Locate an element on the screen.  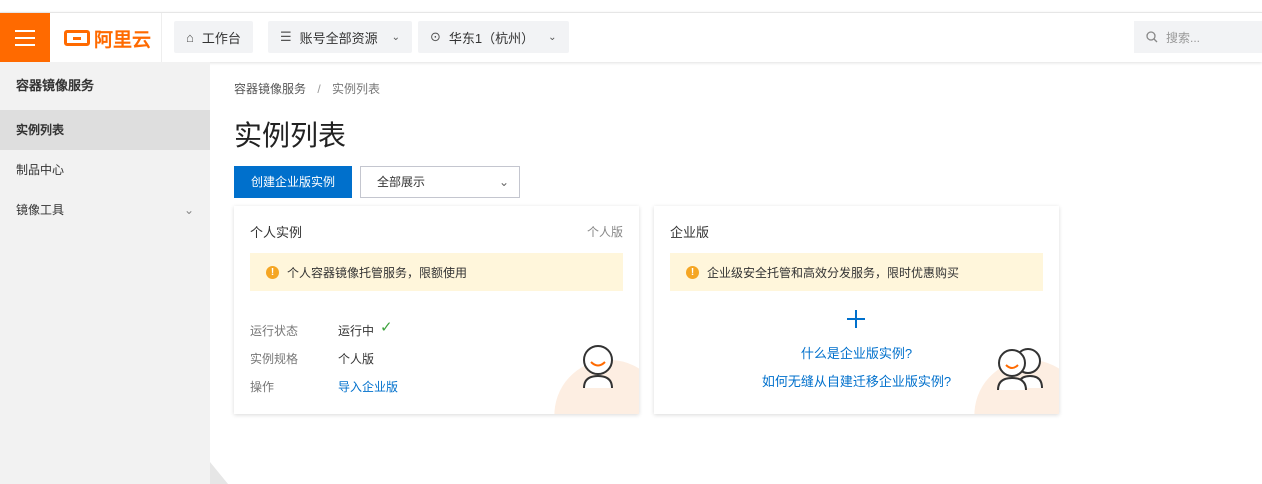
sidebar-title: 容器镜像服务 is located at coordinates (55, 85).